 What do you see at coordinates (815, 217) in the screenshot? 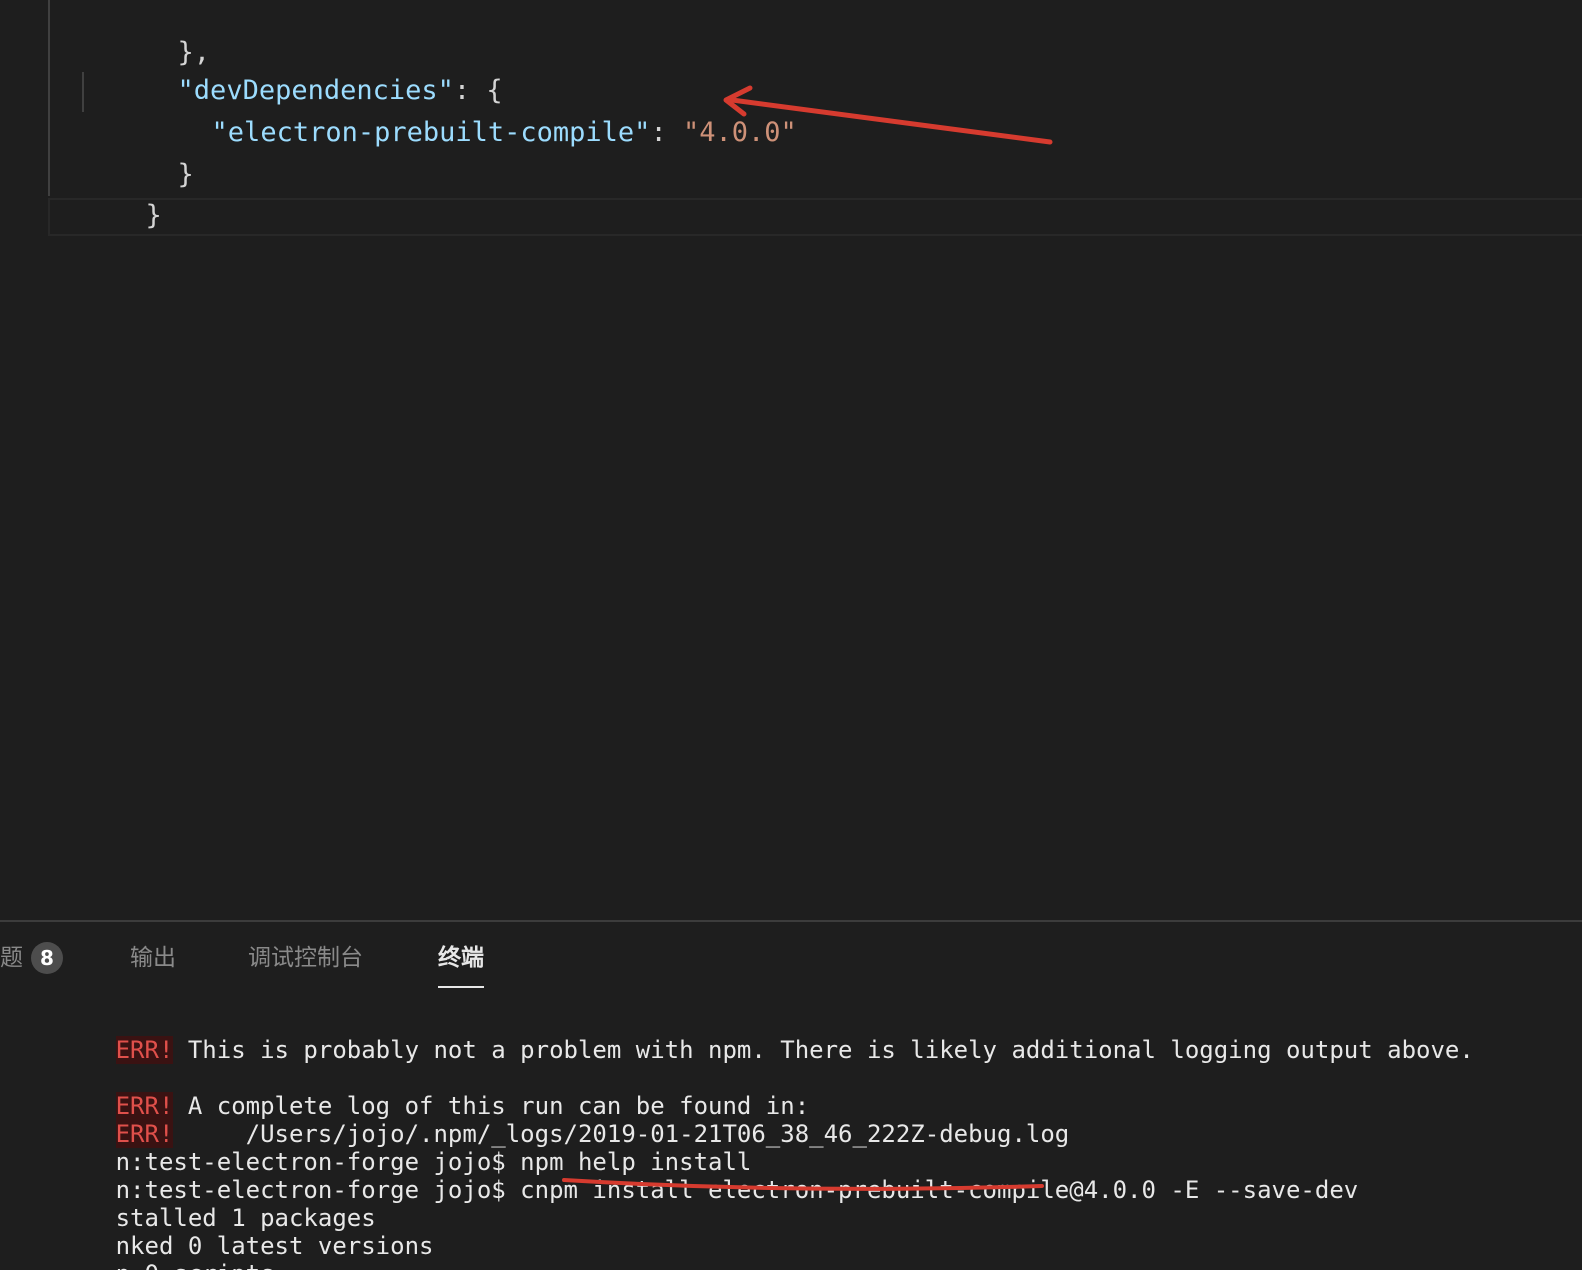
I see `current-line-highlight` at bounding box center [815, 217].